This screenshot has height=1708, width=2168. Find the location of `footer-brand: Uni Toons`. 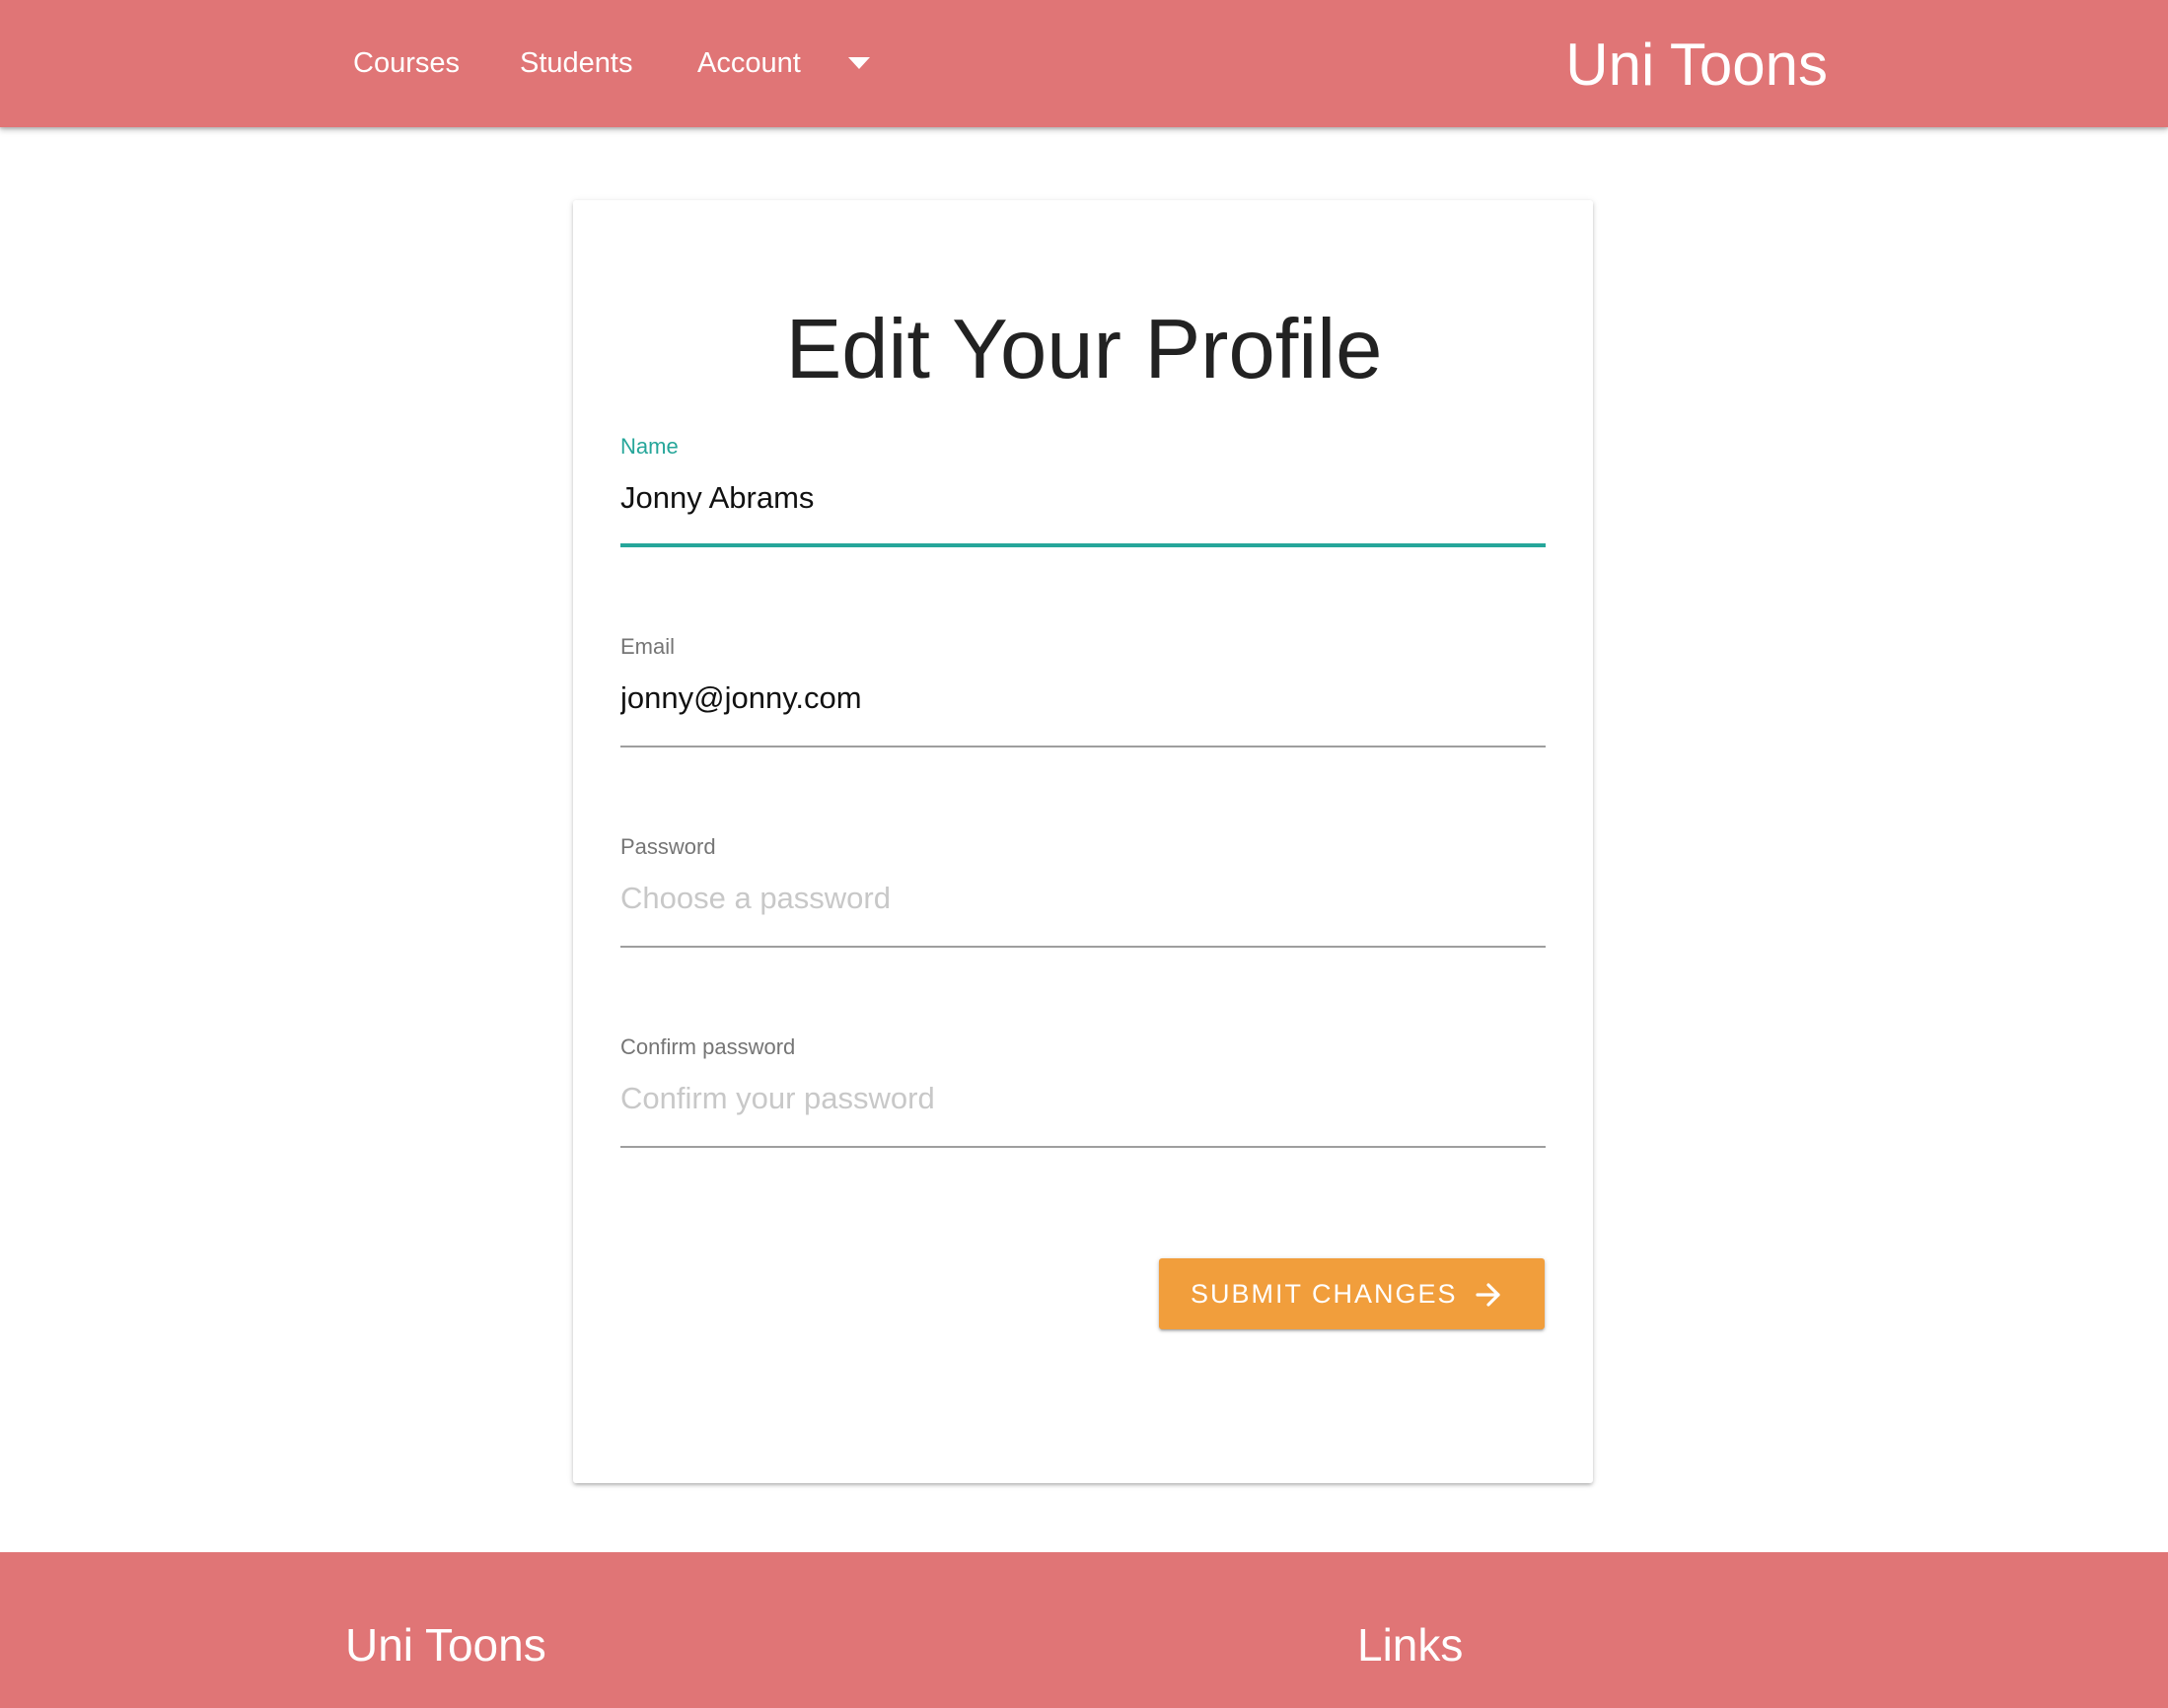

footer-brand: Uni Toons is located at coordinates (446, 1645).